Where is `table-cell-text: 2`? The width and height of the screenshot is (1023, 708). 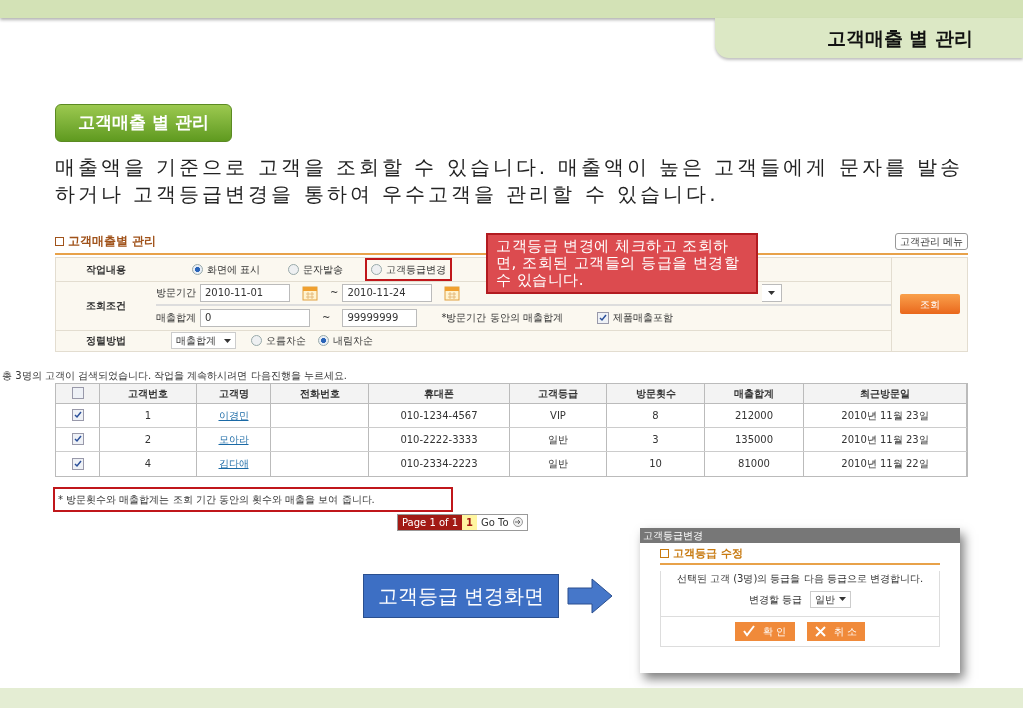 table-cell-text: 2 is located at coordinates (148, 439).